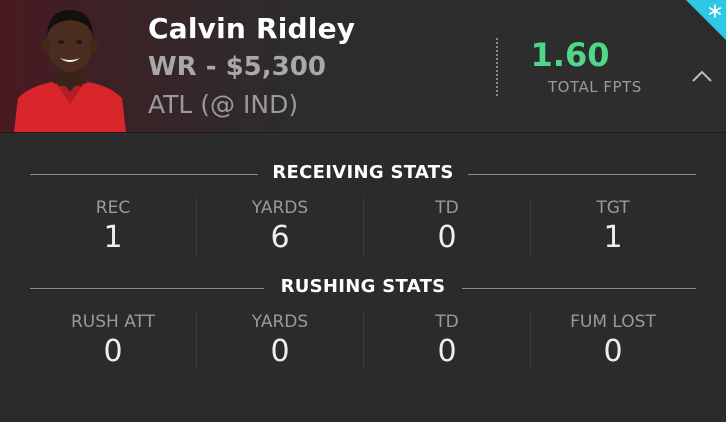 This screenshot has width=726, height=422. I want to click on chevron-up-icon, so click(702, 76).